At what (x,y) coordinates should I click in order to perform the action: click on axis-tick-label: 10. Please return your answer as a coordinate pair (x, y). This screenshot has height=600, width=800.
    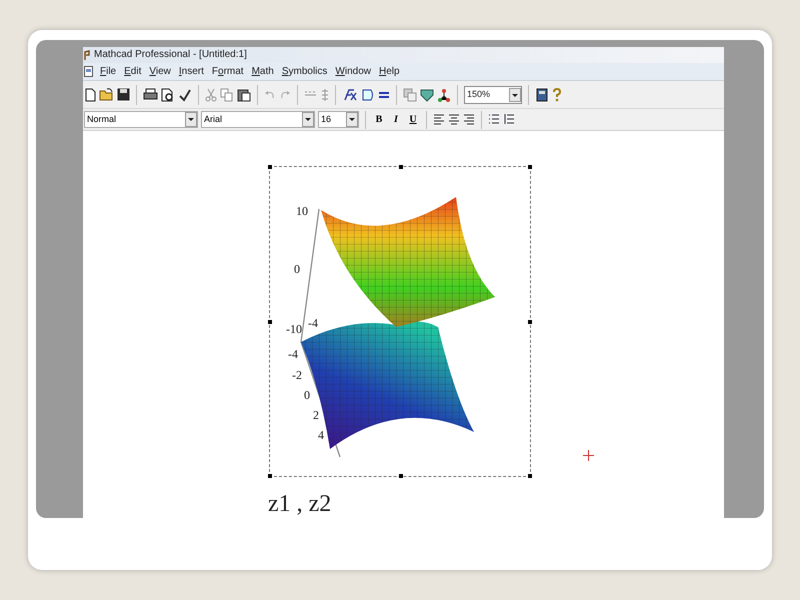
    Looking at the image, I should click on (302, 211).